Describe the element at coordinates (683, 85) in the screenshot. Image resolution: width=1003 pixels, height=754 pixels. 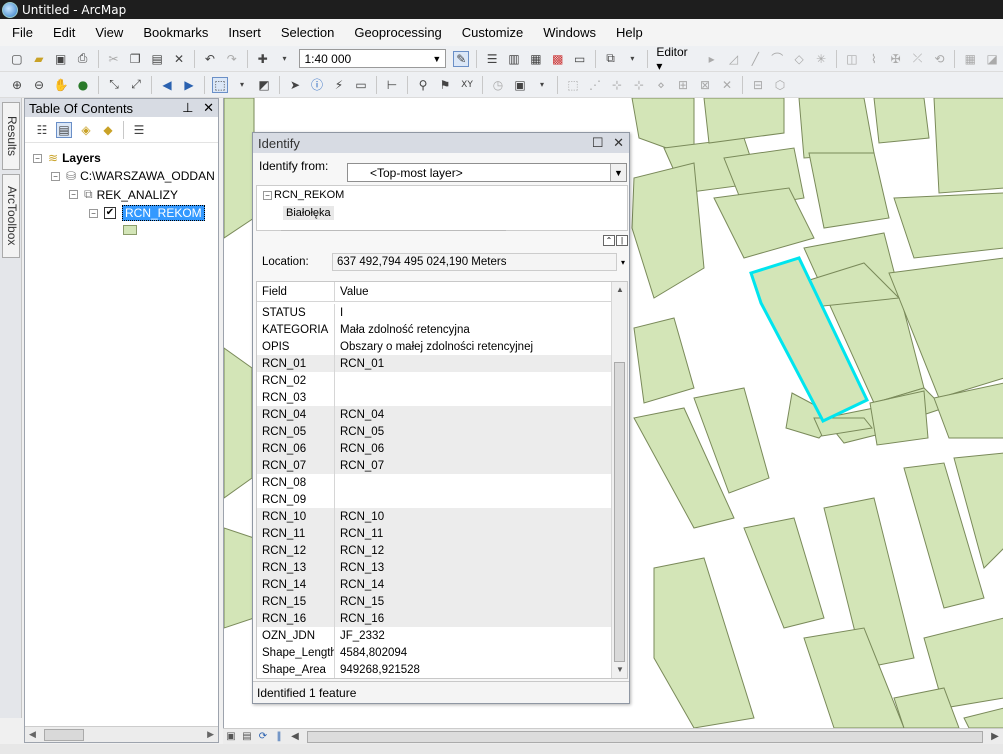
I see `topology-rules-icon: ⊞` at that location.